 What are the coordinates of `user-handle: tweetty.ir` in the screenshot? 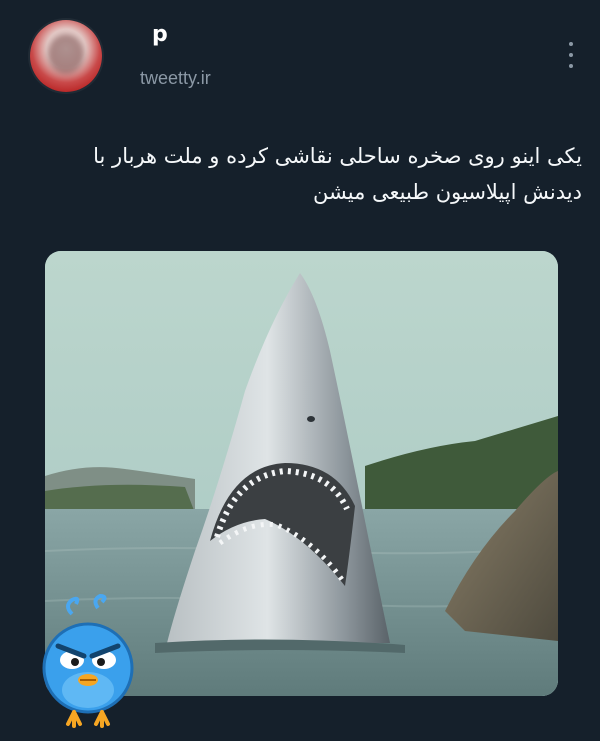 It's located at (175, 78).